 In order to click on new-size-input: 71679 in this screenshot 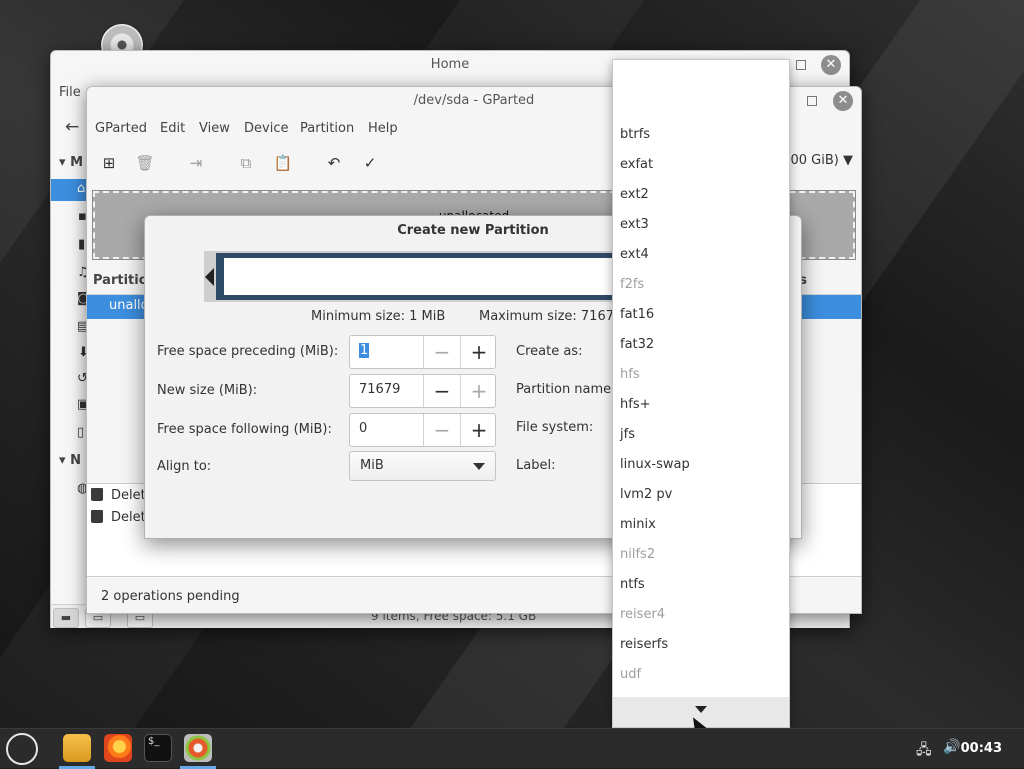, I will do `click(379, 389)`.